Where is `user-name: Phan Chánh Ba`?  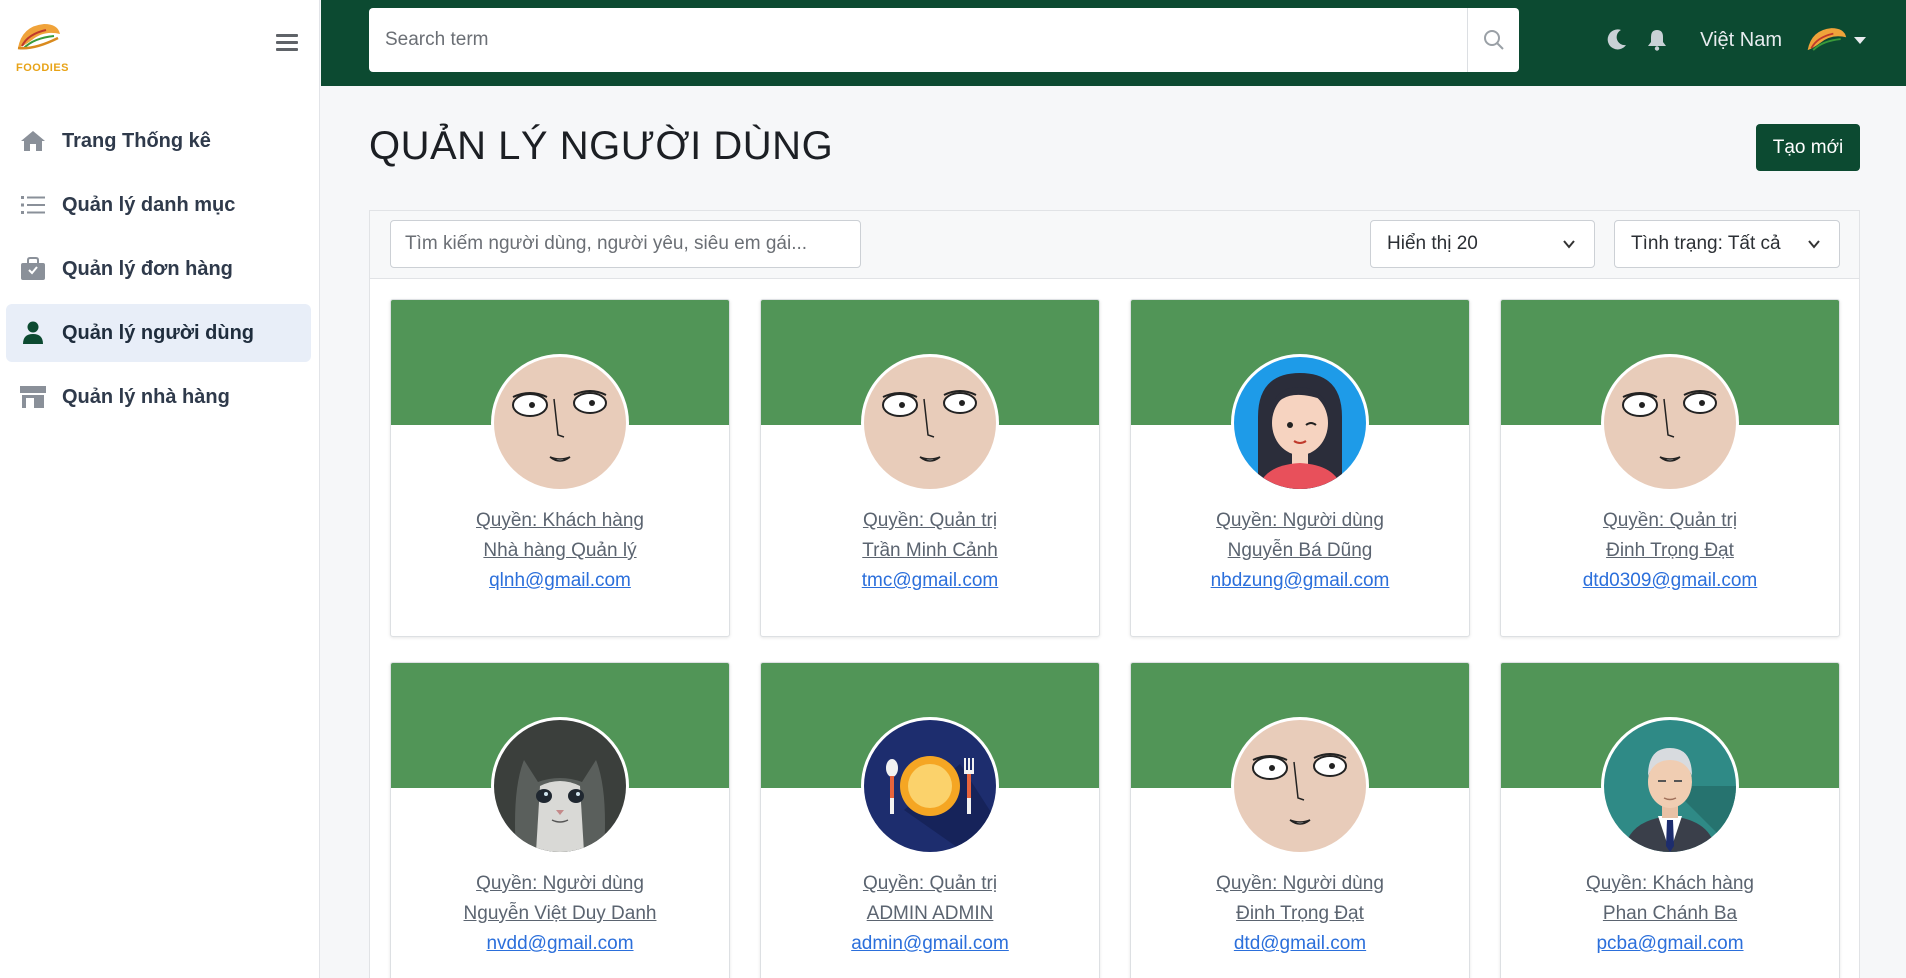
user-name: Phan Chánh Ba is located at coordinates (1670, 914).